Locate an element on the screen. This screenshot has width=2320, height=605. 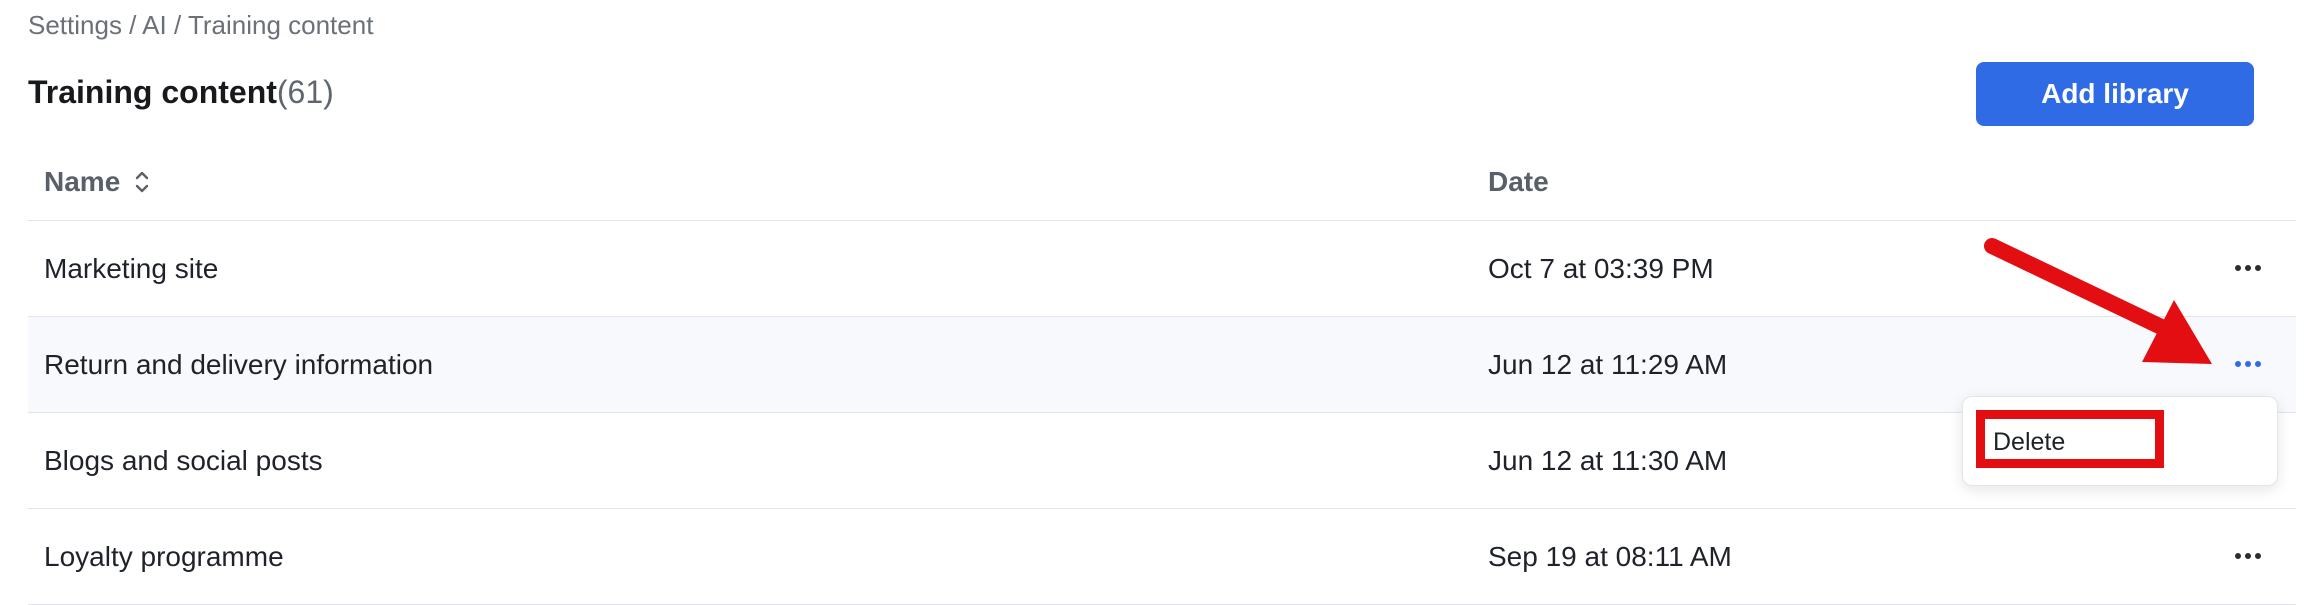
row-date: Jun 12 at 11:29 AM is located at coordinates (1608, 364).